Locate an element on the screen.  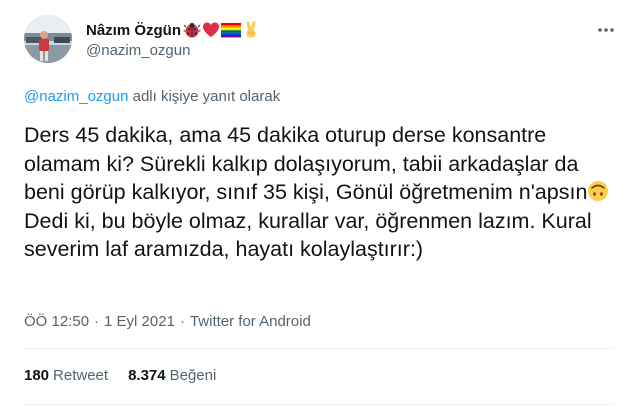
ladybug-emoji-icon is located at coordinates (192, 30).